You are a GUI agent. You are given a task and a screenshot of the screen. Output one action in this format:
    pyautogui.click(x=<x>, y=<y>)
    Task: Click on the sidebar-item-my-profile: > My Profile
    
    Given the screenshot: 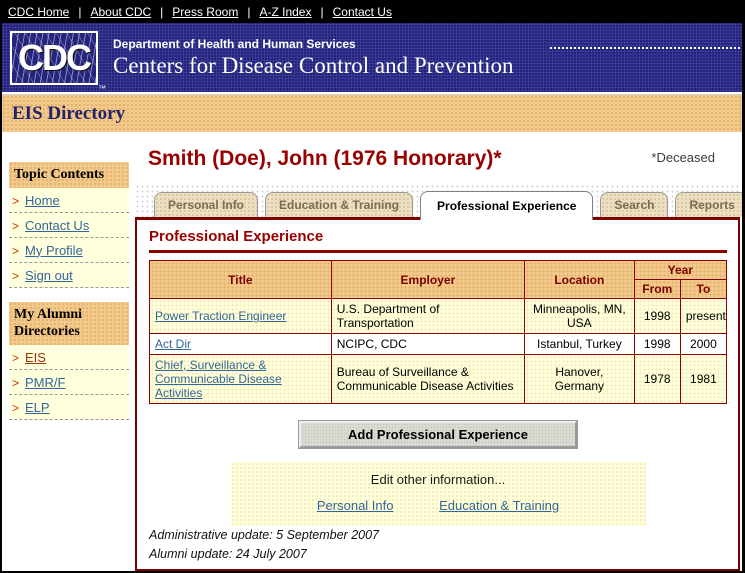 What is the action you would take?
    pyautogui.click(x=69, y=250)
    